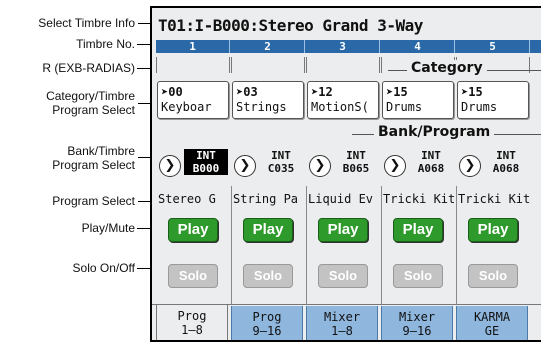 Image resolution: width=541 pixels, height=342 pixels. What do you see at coordinates (86, 23) in the screenshot?
I see `callout-select-timbre-info: Select Timbre Info` at bounding box center [86, 23].